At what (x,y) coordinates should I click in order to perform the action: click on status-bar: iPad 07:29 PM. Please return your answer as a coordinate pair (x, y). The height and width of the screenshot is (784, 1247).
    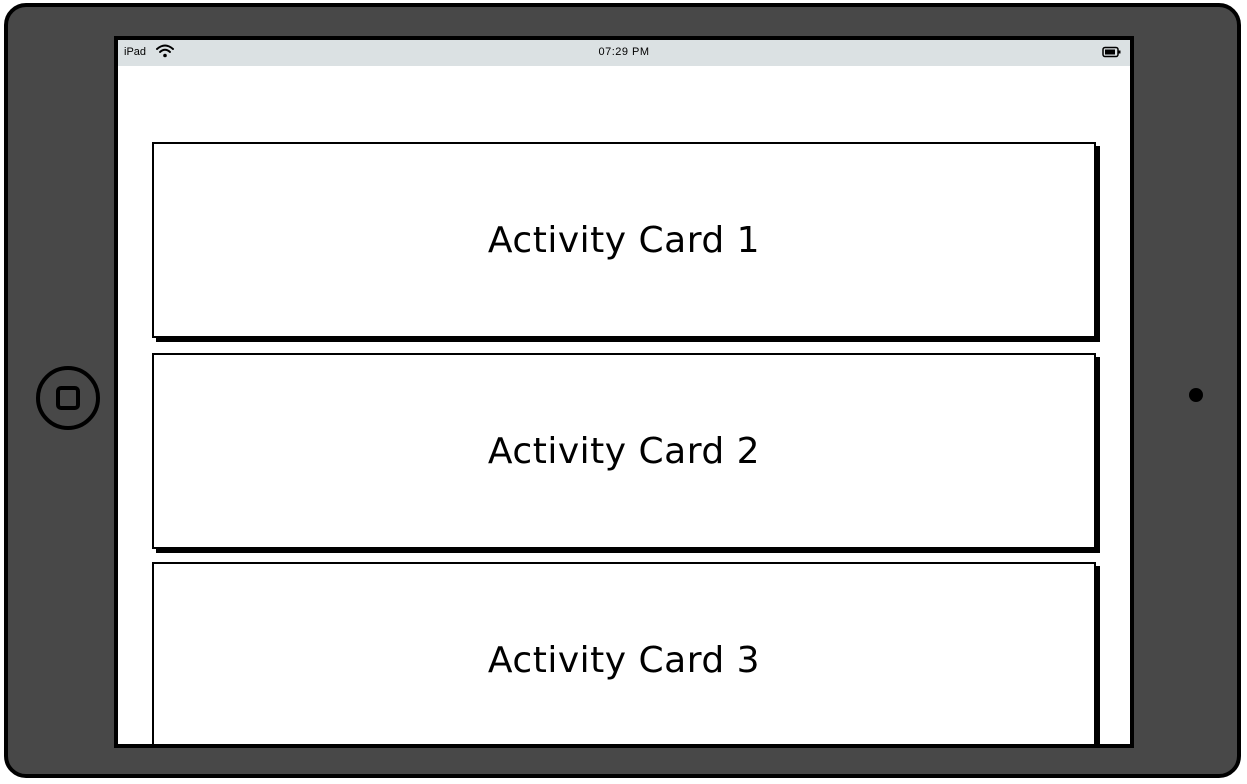
    Looking at the image, I should click on (624, 53).